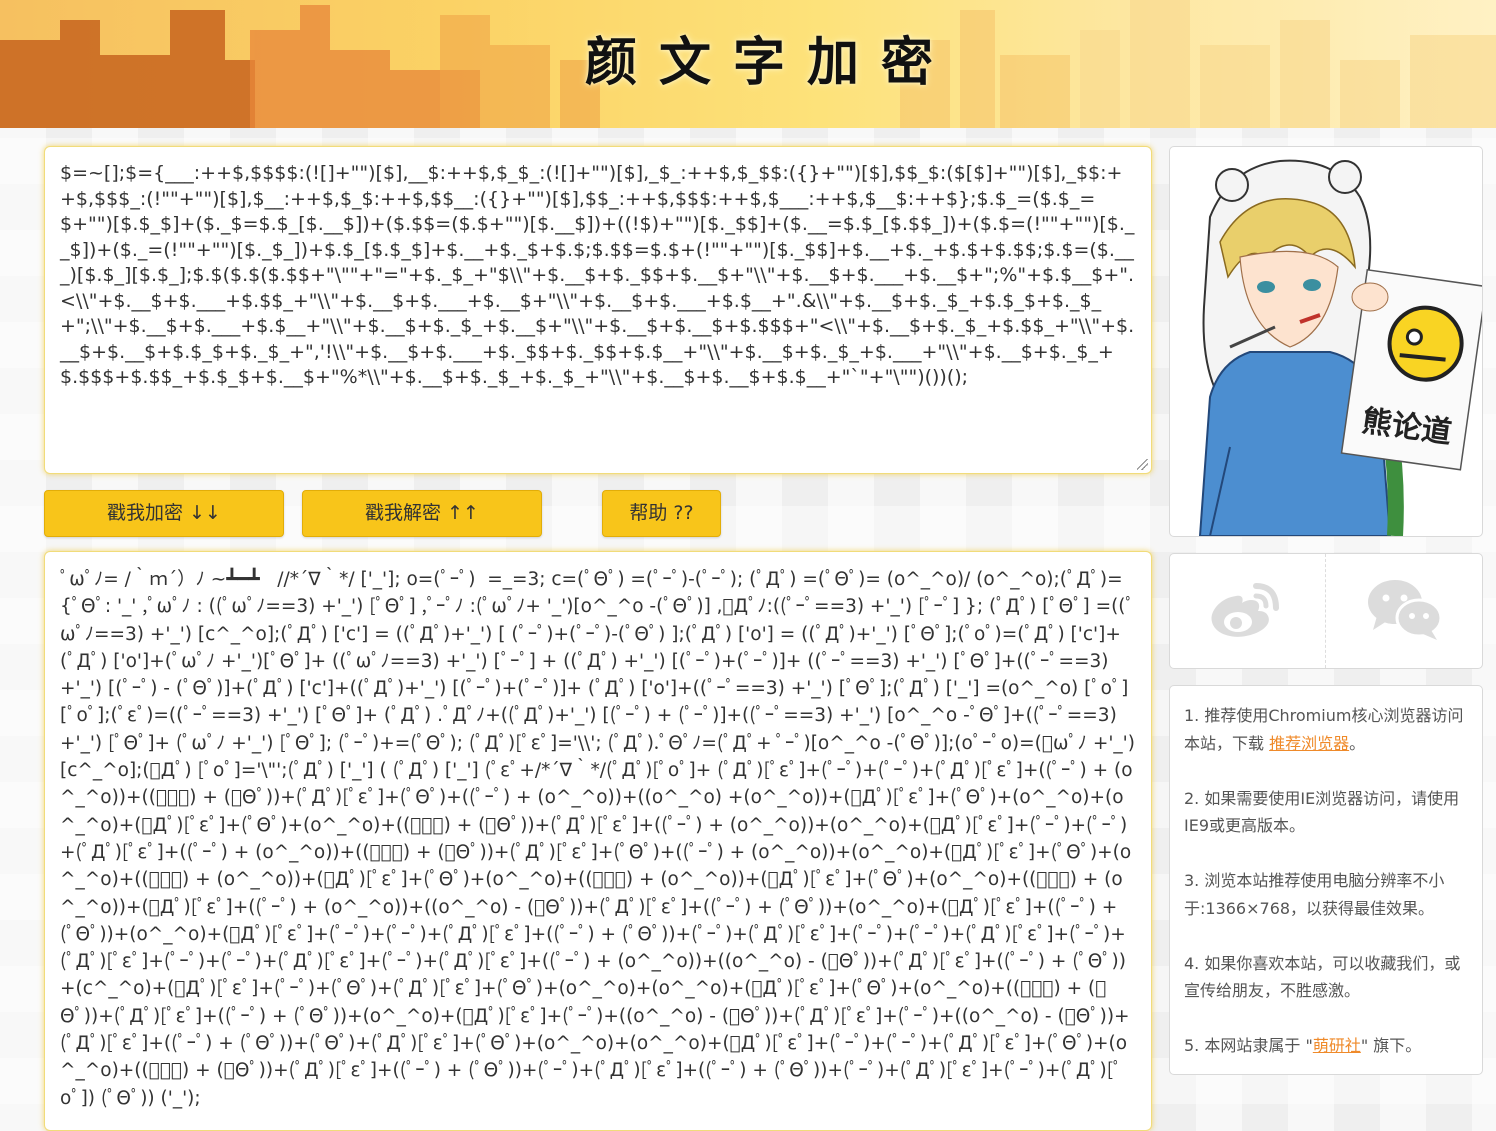 The image size is (1496, 1131). I want to click on header-banner: 颜文字加密, so click(748, 64).